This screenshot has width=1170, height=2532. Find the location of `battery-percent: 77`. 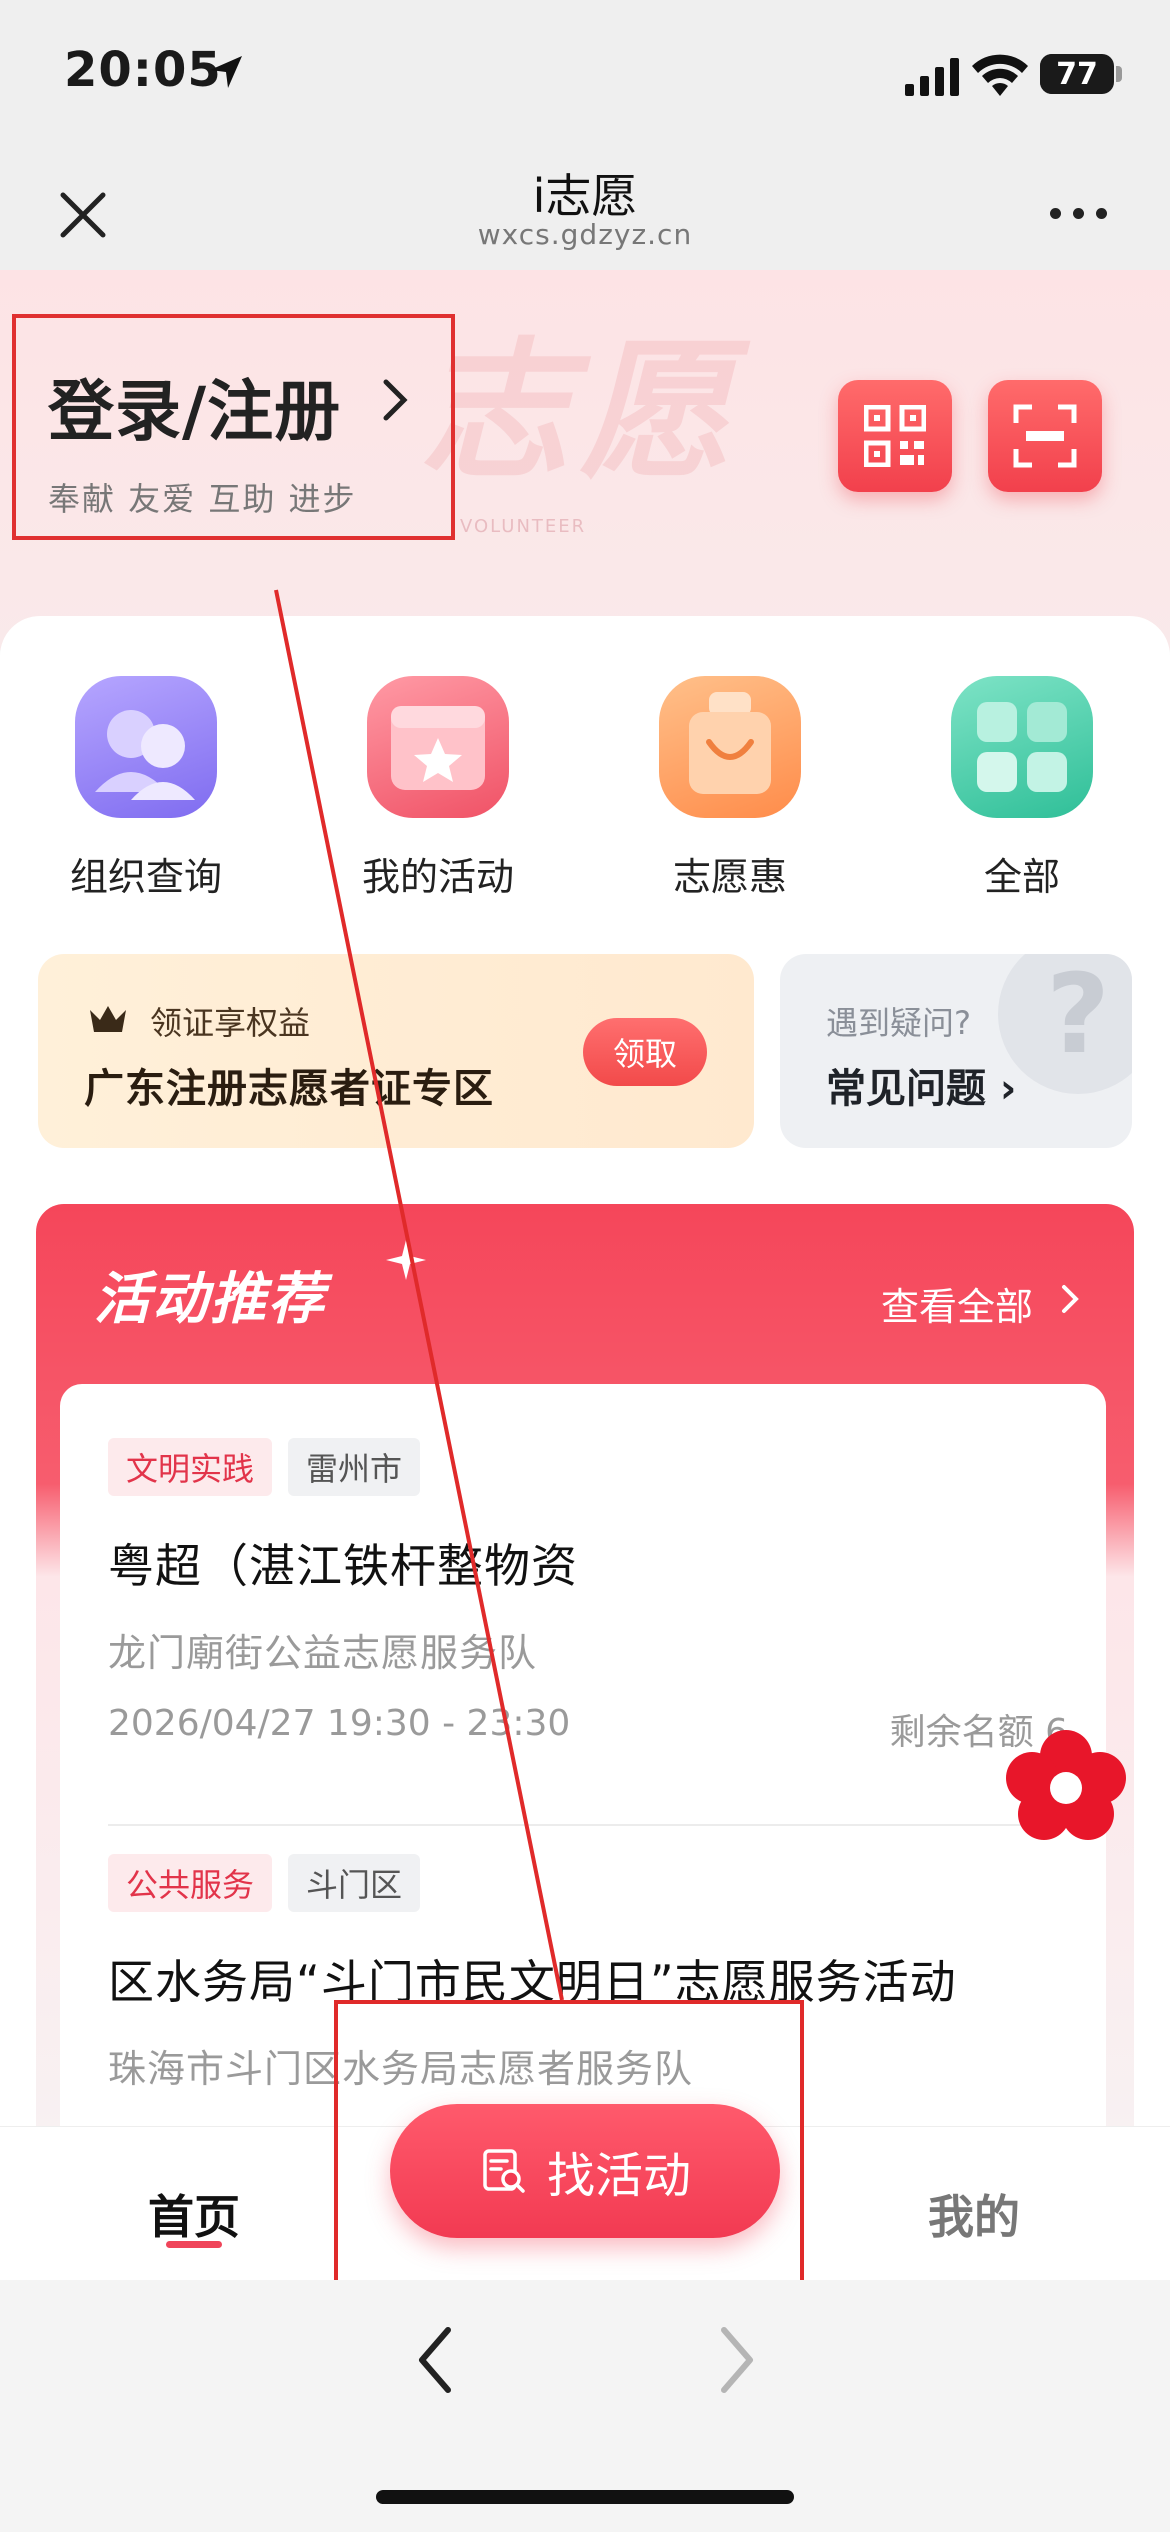

battery-percent: 77 is located at coordinates (1077, 74).